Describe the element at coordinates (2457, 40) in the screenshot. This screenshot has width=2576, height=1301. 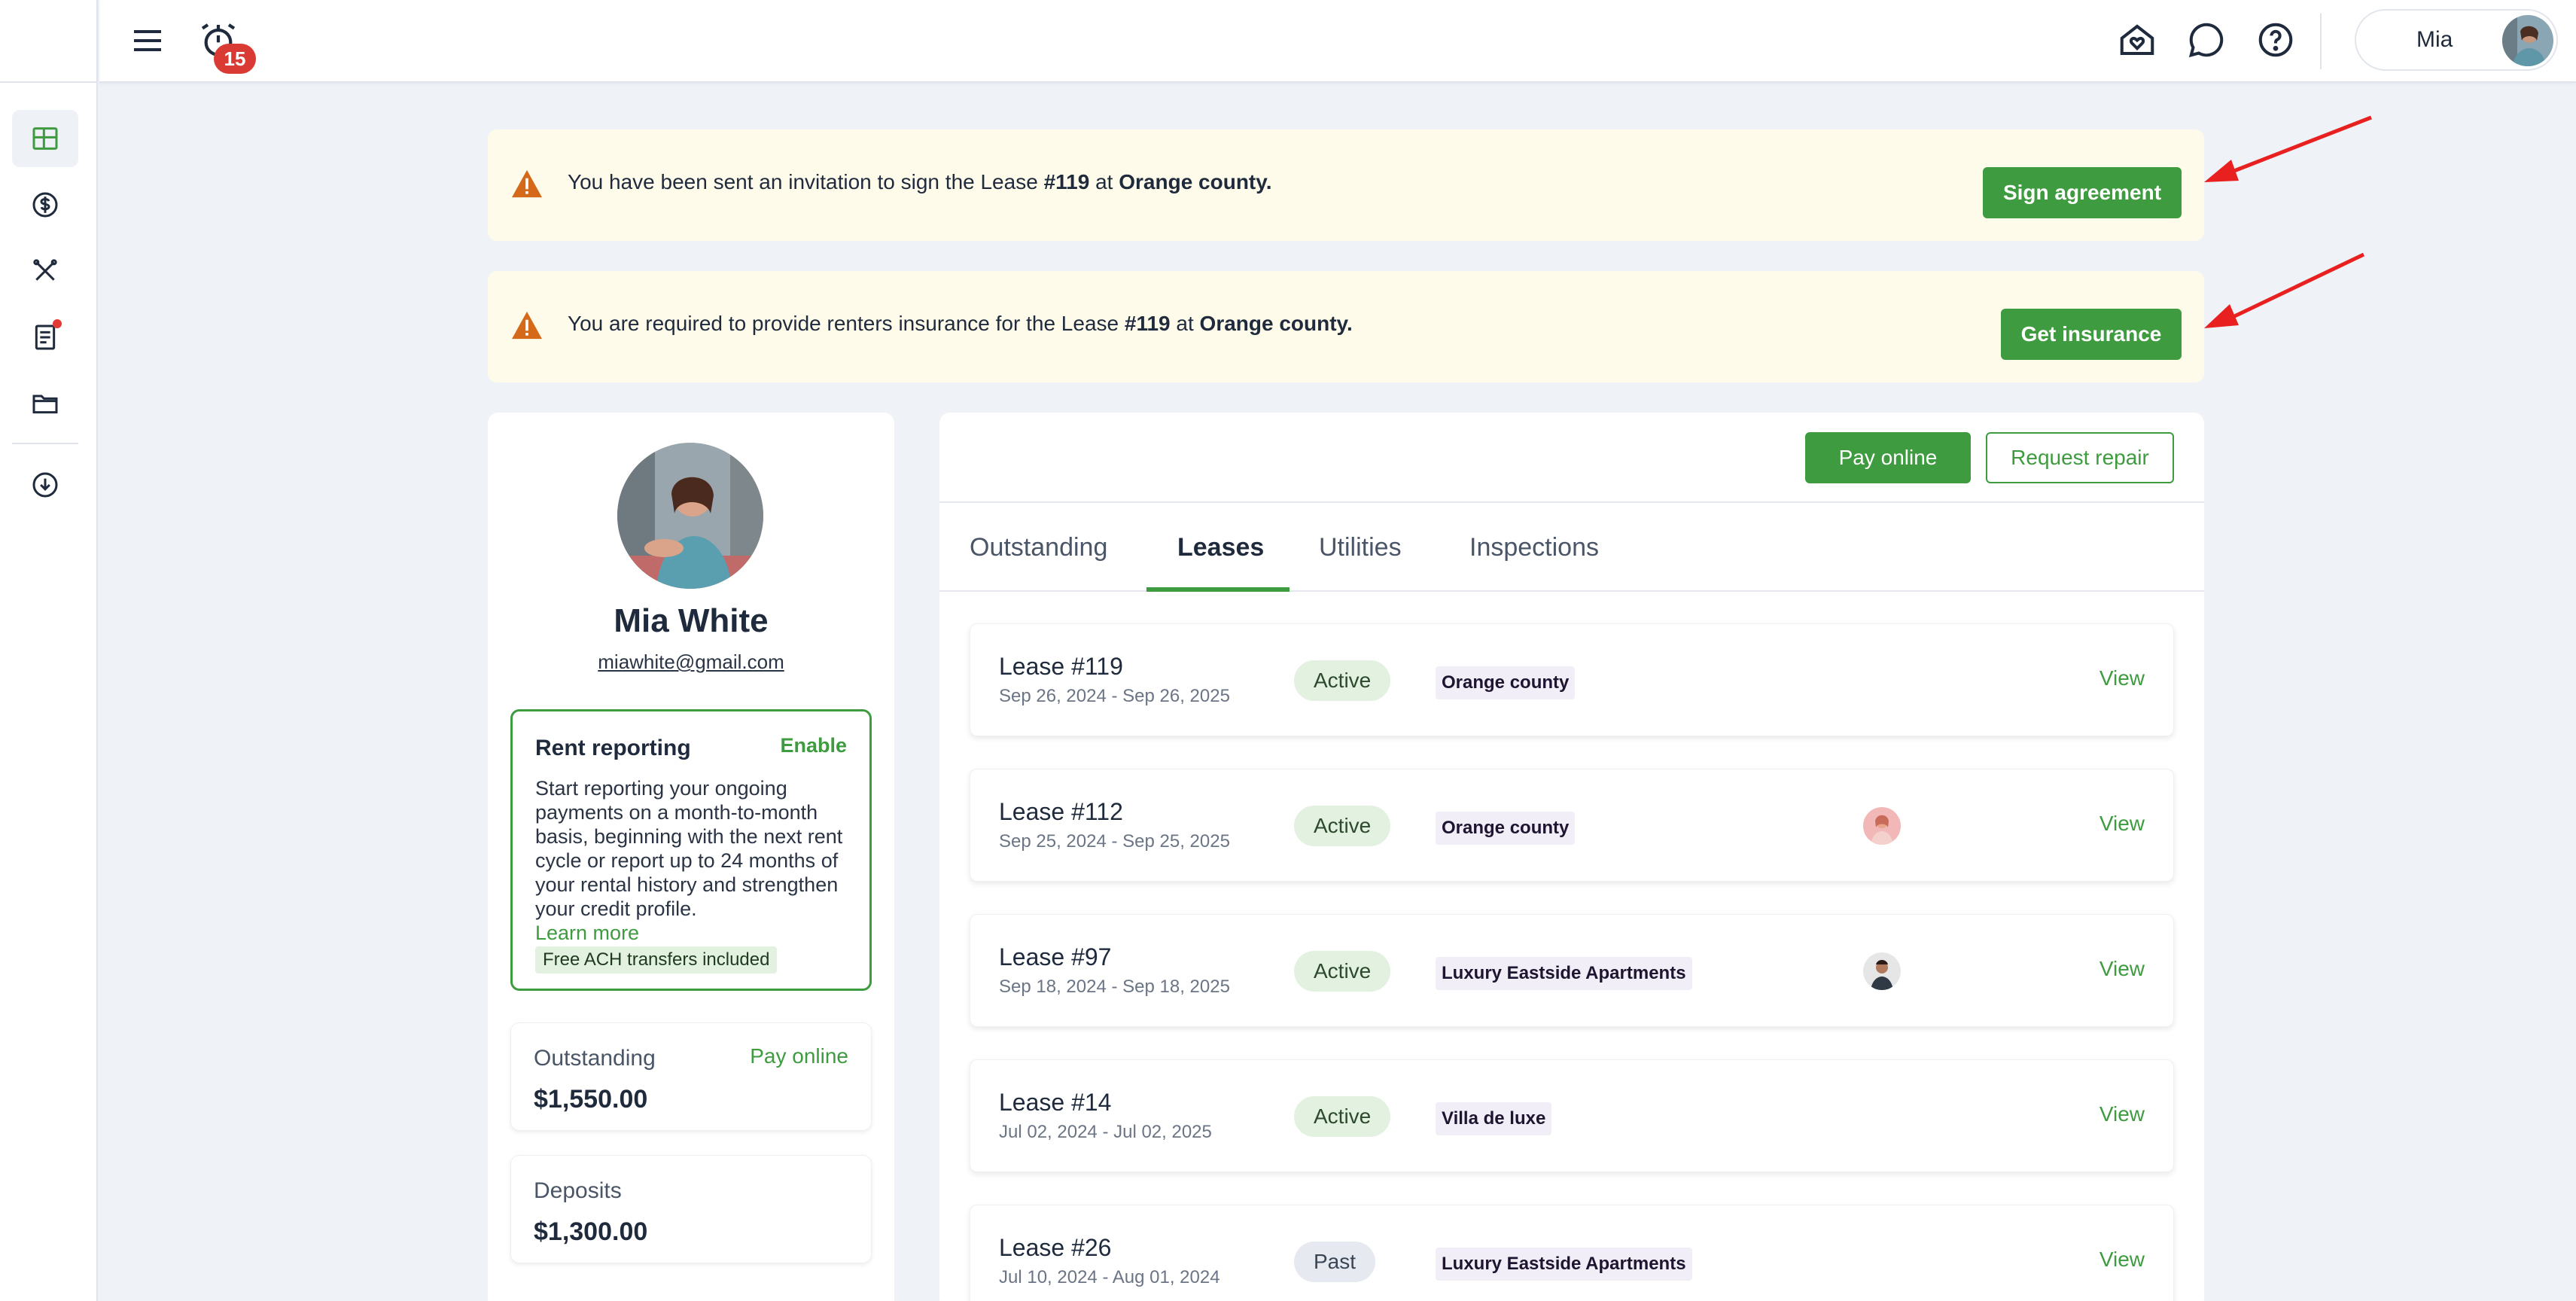
I see `user-menu: Mia` at that location.